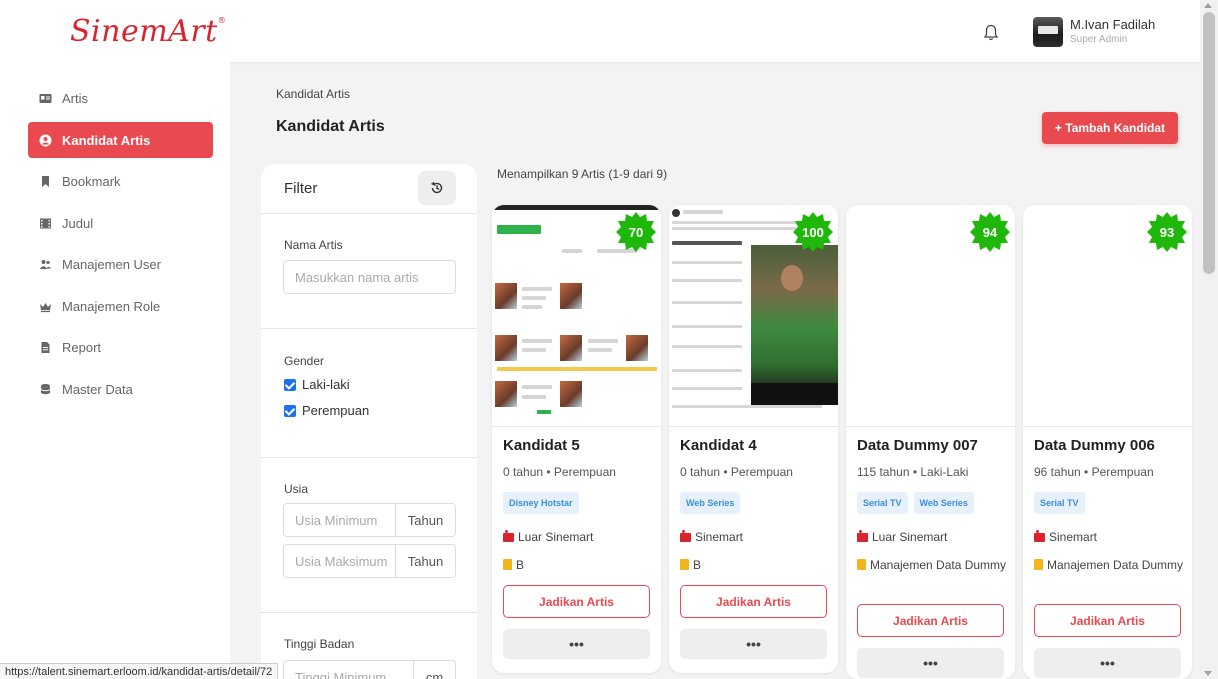 Image resolution: width=1218 pixels, height=679 pixels. I want to click on gender-checkbox-male: Laki-laki, so click(317, 384).